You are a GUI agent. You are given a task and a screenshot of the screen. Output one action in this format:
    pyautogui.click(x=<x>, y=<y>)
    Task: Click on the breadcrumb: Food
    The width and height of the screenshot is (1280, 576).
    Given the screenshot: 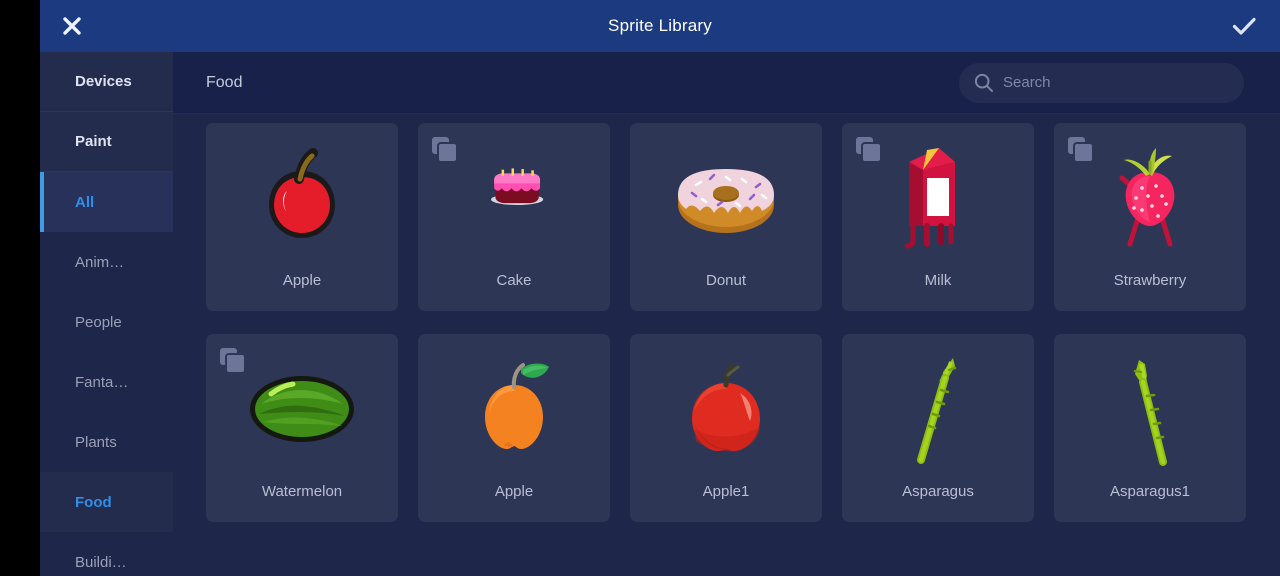 What is the action you would take?
    pyautogui.click(x=224, y=82)
    